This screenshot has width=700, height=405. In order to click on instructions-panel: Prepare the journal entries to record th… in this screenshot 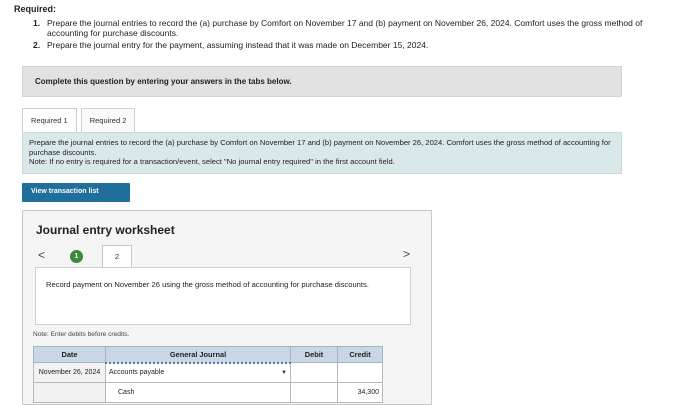, I will do `click(322, 153)`.